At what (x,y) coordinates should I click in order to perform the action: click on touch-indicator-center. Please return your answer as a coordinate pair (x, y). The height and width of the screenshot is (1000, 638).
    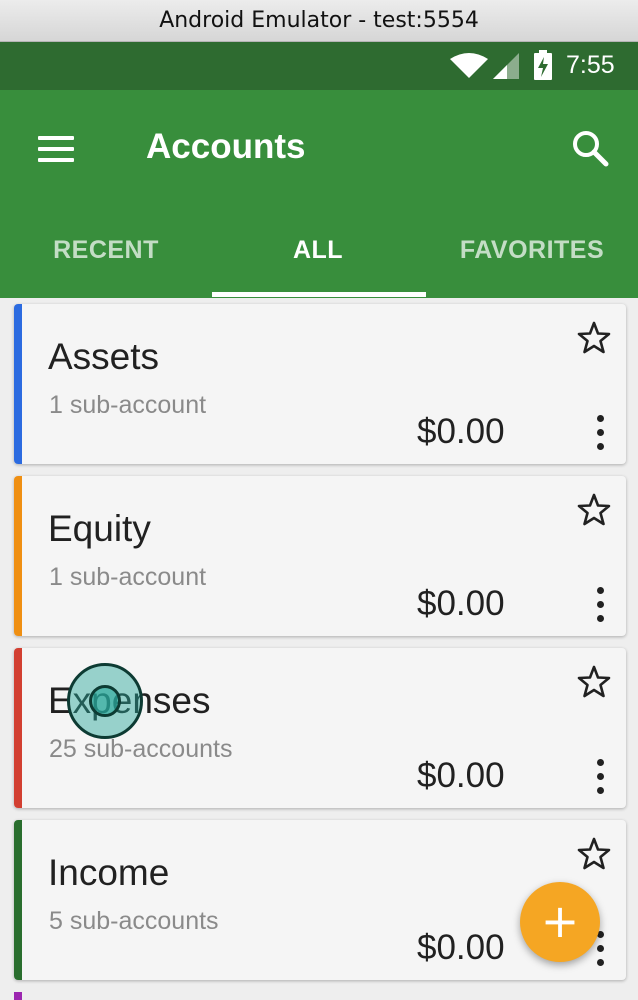
    Looking at the image, I should click on (105, 701).